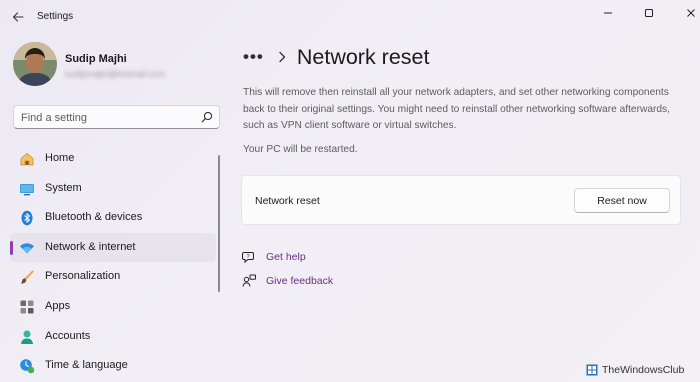 The height and width of the screenshot is (382, 700). I want to click on profile-name: Sudip Majhi, so click(96, 59).